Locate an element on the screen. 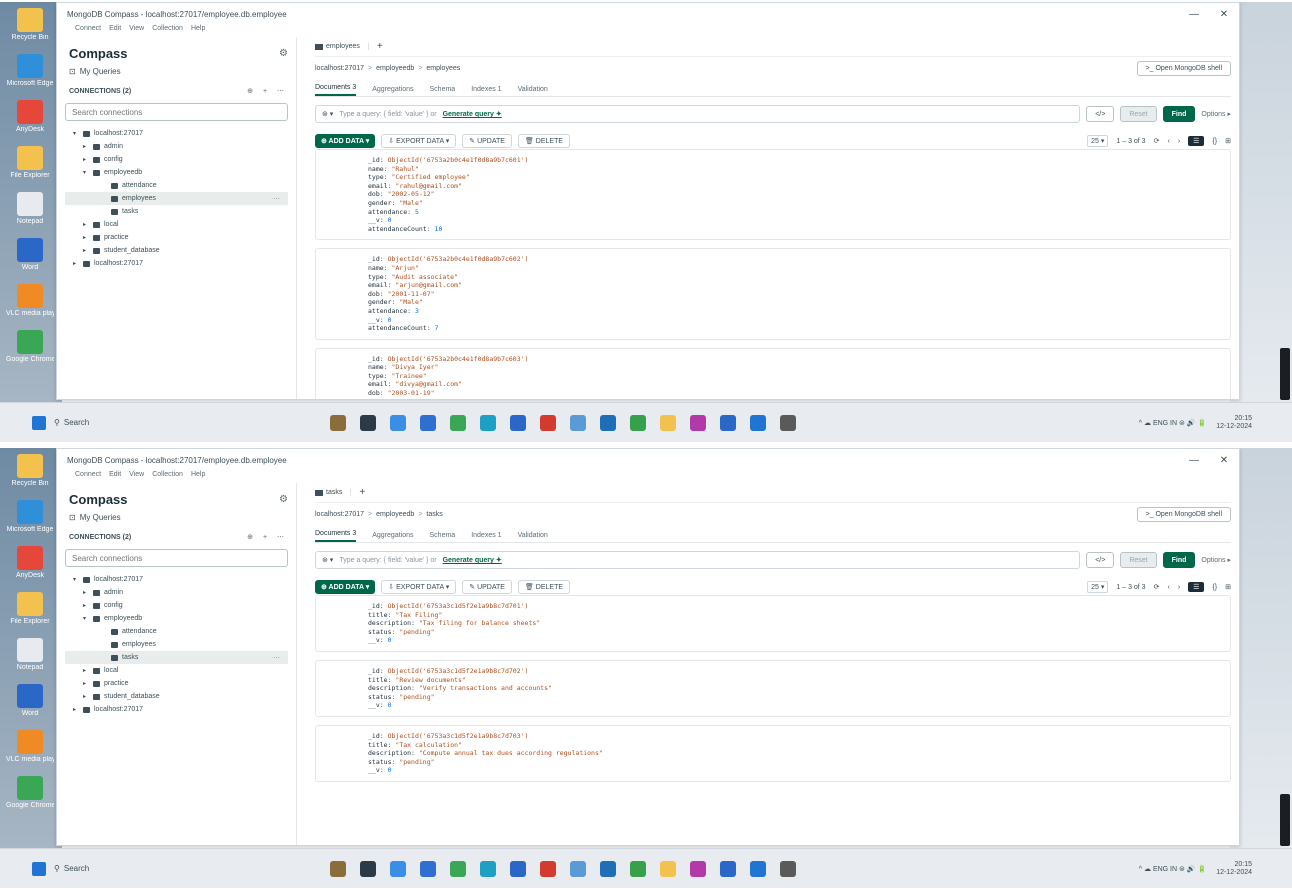  subtab: Documents 3 is located at coordinates (336, 90).